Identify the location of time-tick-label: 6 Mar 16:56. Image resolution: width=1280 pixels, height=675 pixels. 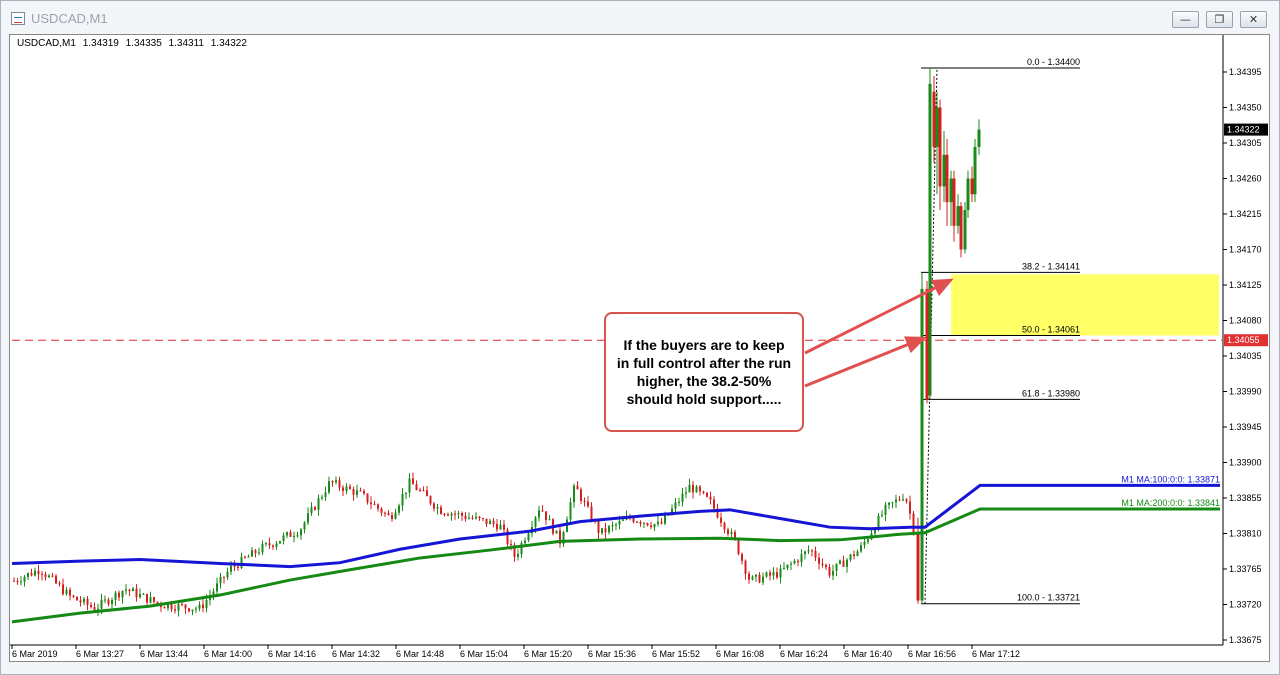
(932, 654).